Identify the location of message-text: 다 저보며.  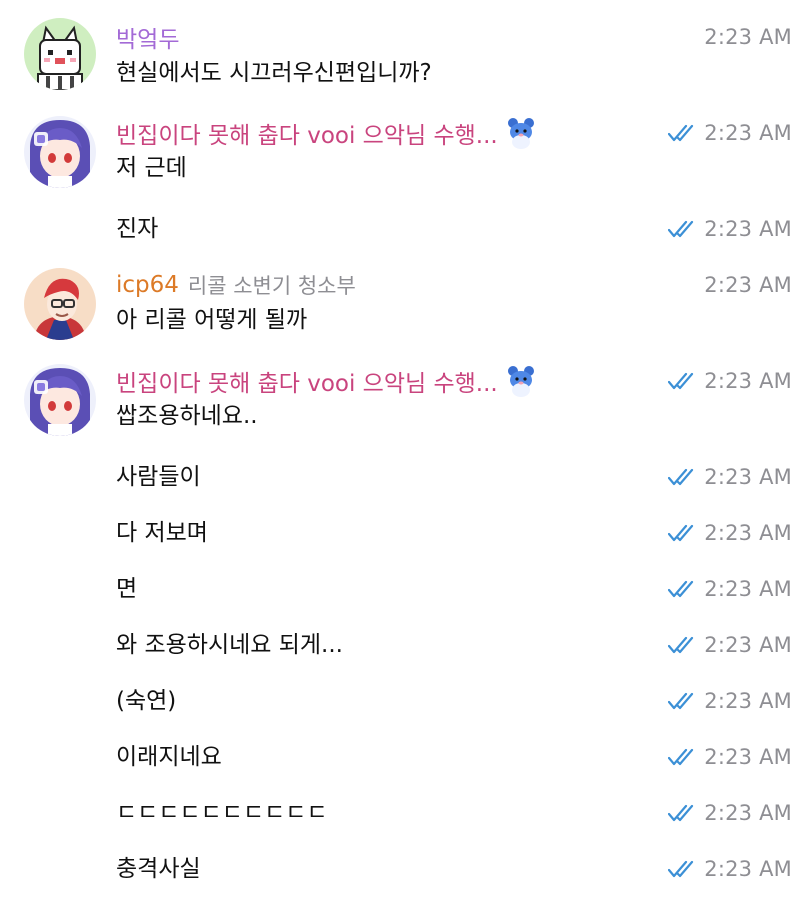
(162, 533).